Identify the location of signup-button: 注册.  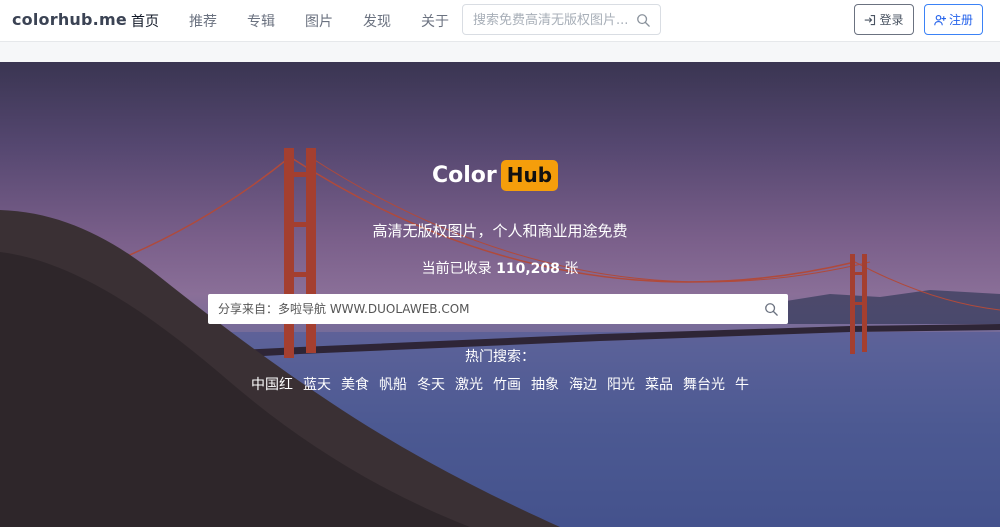
(953, 19).